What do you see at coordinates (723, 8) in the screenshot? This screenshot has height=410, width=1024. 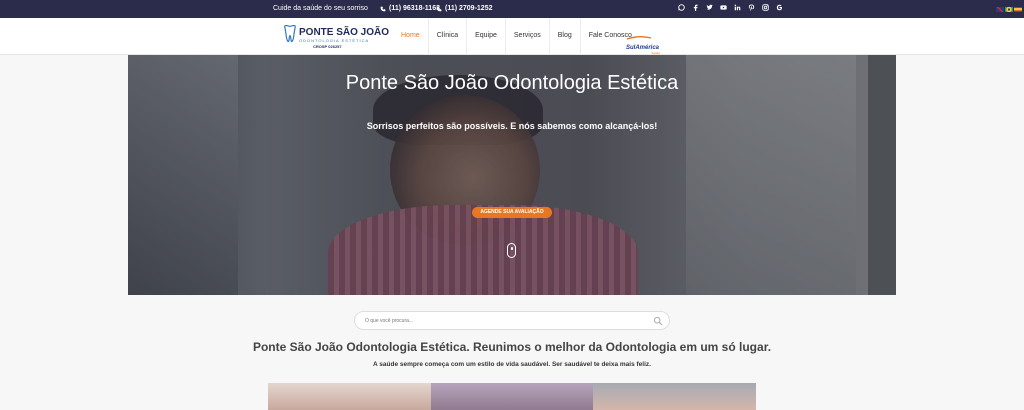 I see `youtube-icon` at bounding box center [723, 8].